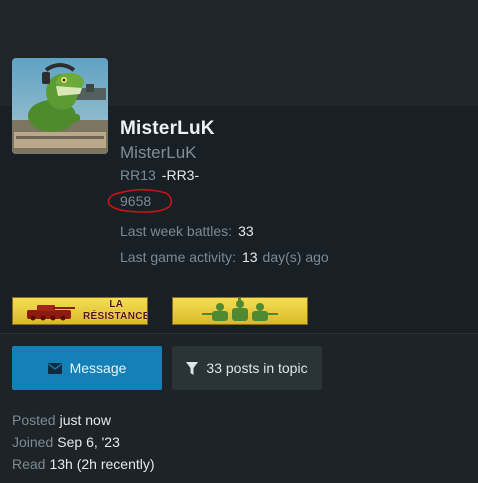 This screenshot has height=483, width=478. I want to click on clan-id: RR13, so click(138, 175).